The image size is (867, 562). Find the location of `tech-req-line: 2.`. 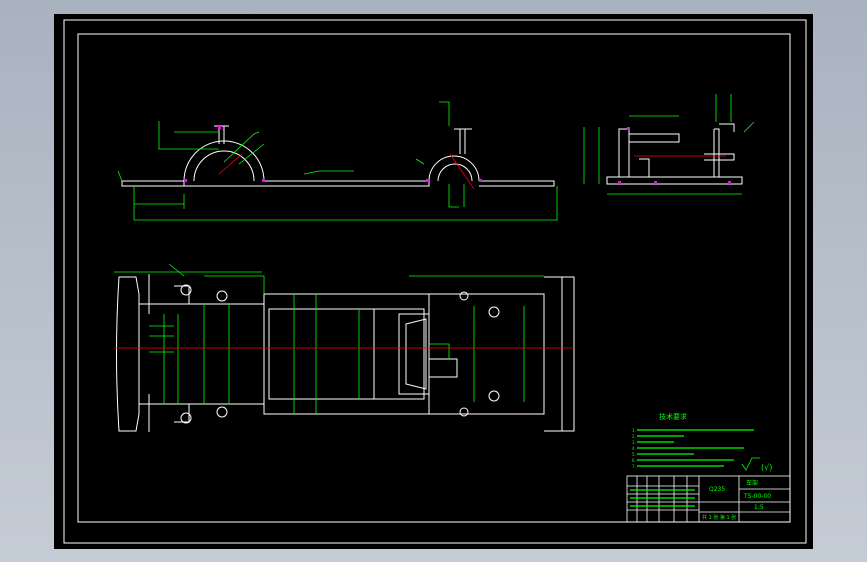

tech-req-line: 2. is located at coordinates (634, 436).